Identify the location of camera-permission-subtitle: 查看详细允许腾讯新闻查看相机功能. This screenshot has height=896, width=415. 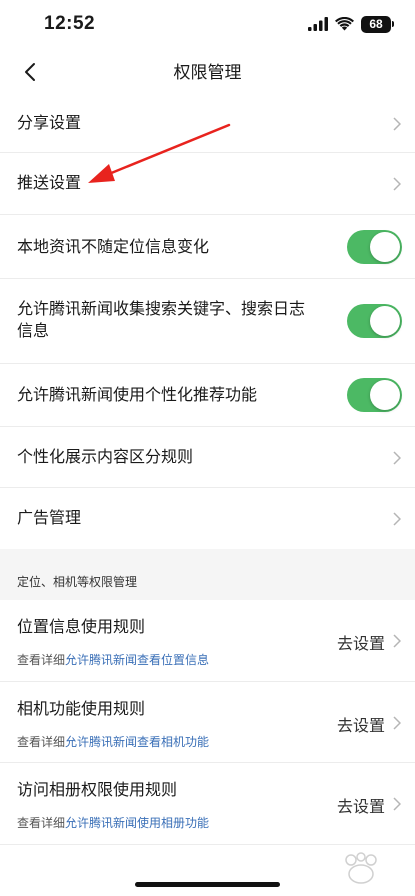
(113, 741).